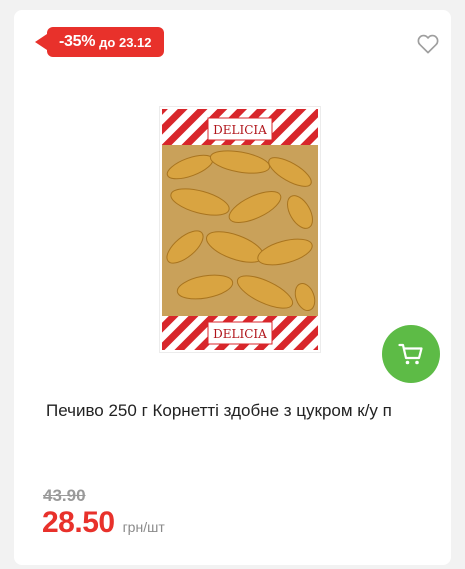 The height and width of the screenshot is (569, 465). I want to click on cart-icon, so click(410, 354).